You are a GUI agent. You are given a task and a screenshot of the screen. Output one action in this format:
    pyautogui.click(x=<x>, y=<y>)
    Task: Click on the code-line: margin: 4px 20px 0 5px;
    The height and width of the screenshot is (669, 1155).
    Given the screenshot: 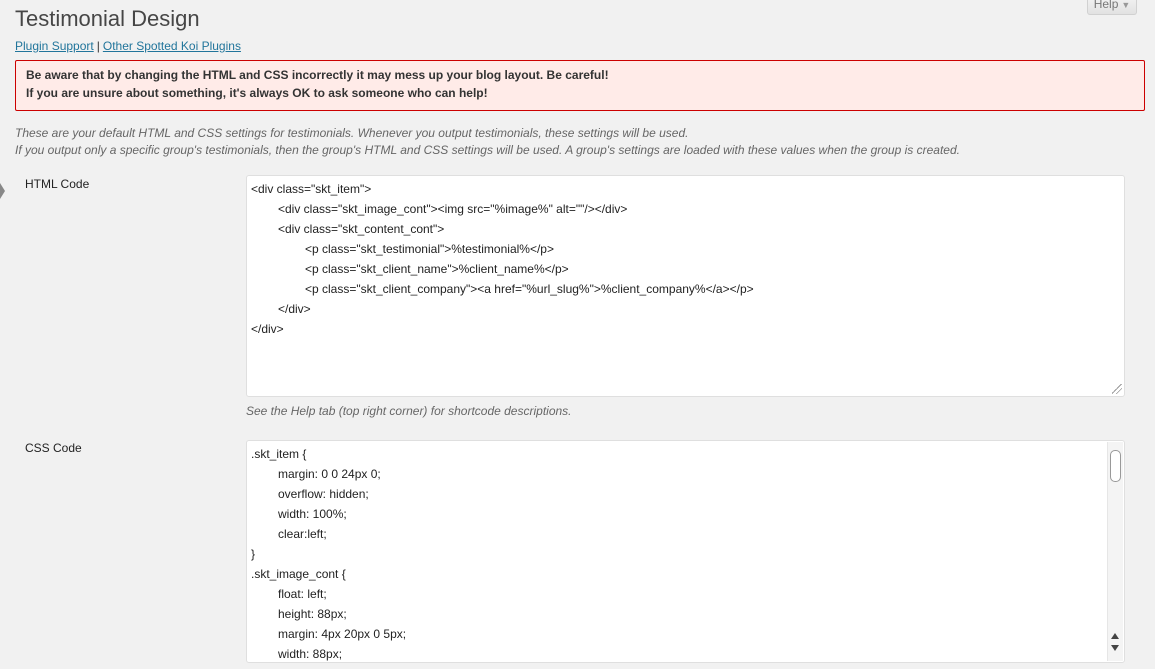 What is the action you would take?
    pyautogui.click(x=342, y=634)
    